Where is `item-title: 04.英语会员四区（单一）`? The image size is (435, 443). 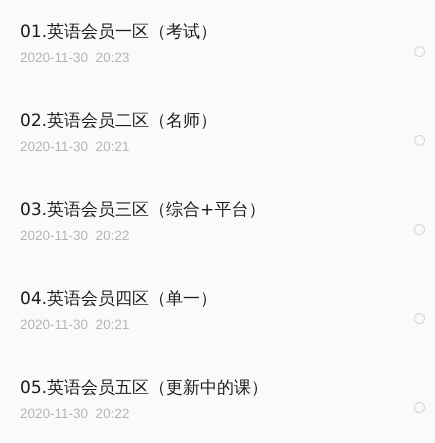
item-title: 04.英语会员四区（单一） is located at coordinates (119, 299).